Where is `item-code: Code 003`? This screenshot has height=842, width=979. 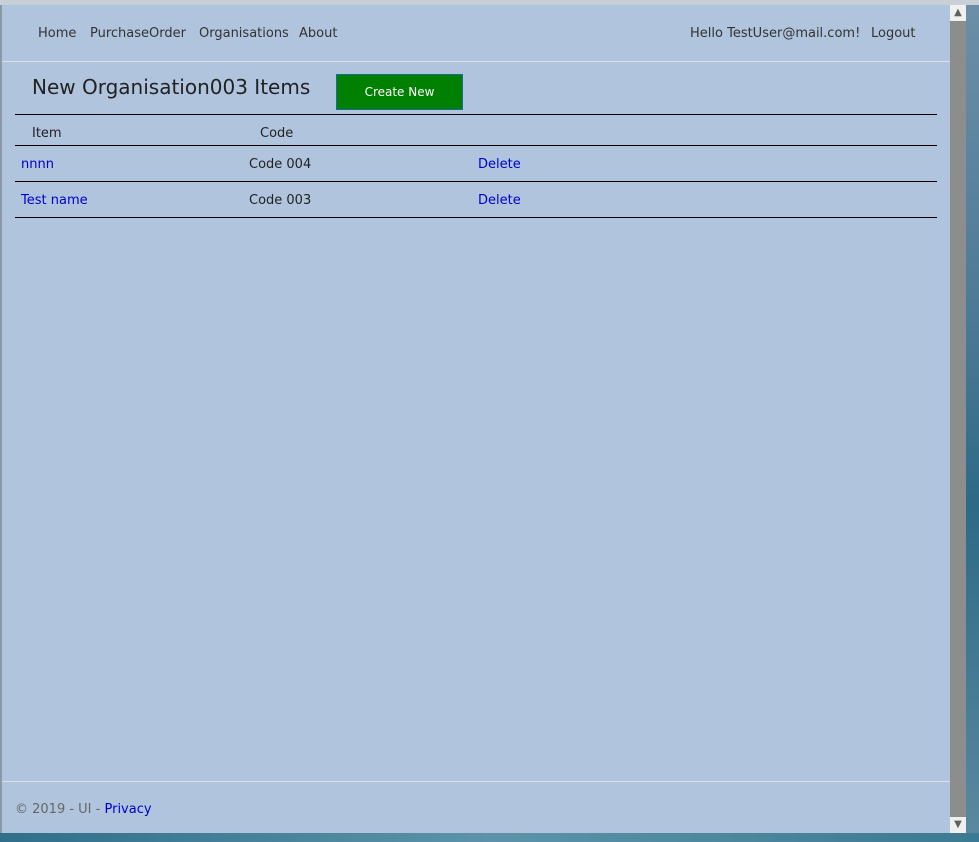 item-code: Code 003 is located at coordinates (280, 200).